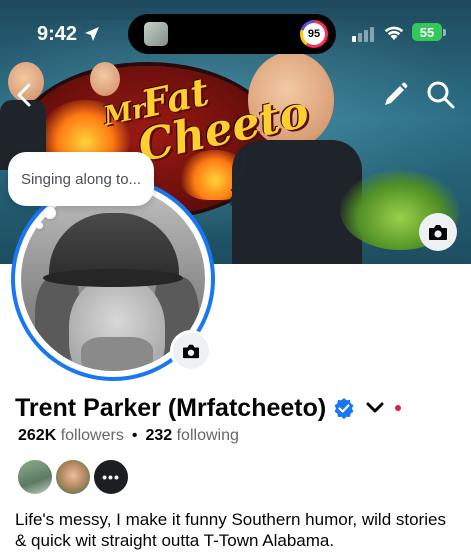  What do you see at coordinates (395, 95) in the screenshot?
I see `edit-pencil-icon` at bounding box center [395, 95].